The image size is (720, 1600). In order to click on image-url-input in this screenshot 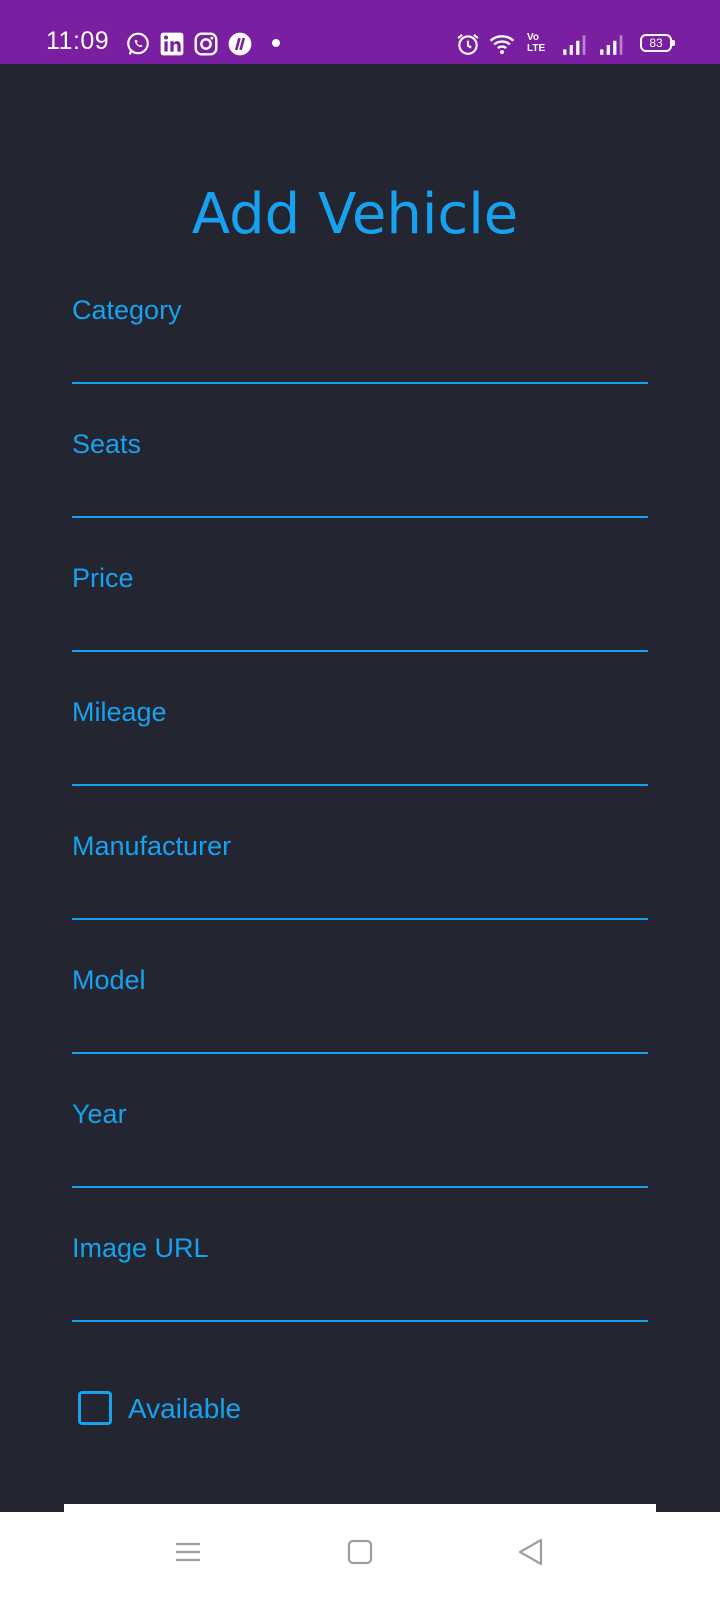, I will do `click(360, 1297)`.